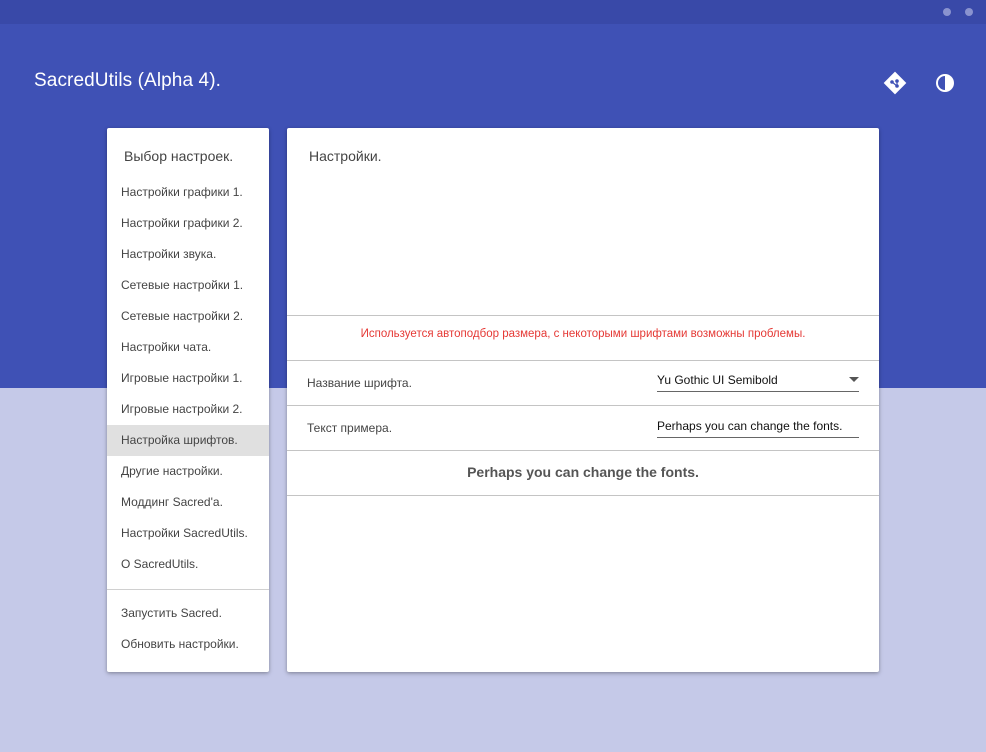  I want to click on sample-text-input, so click(758, 426).